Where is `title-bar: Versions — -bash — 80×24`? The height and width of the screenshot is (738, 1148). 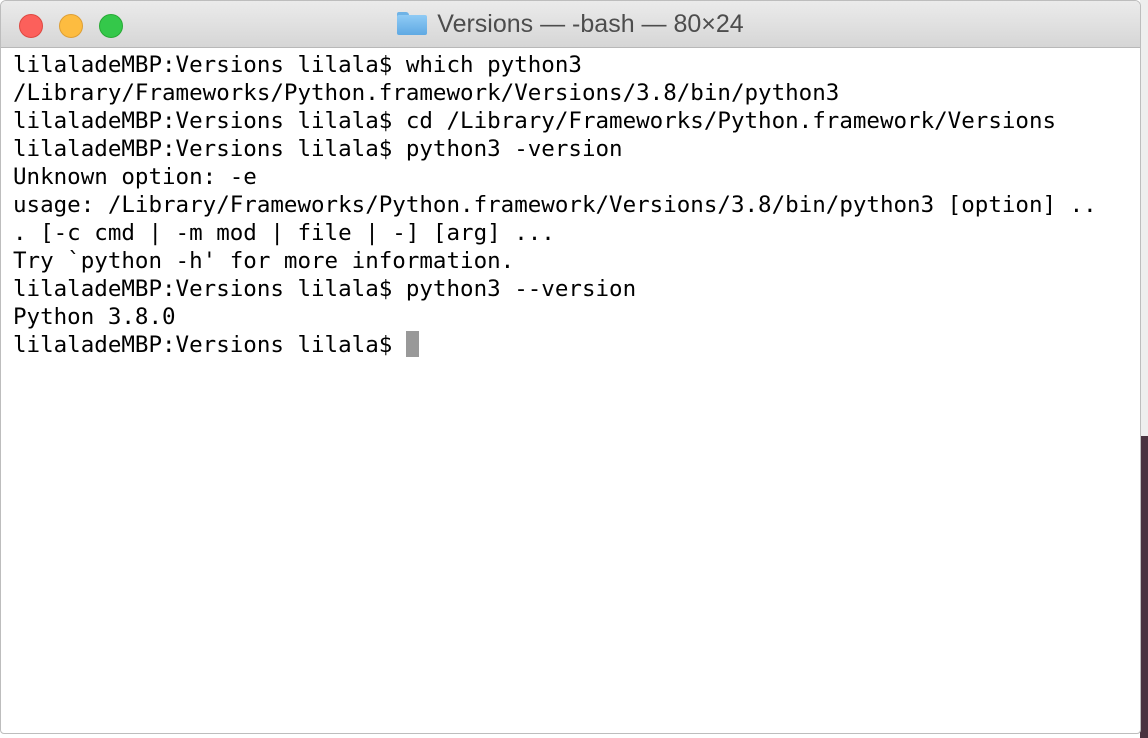 title-bar: Versions — -bash — 80×24 is located at coordinates (570, 24).